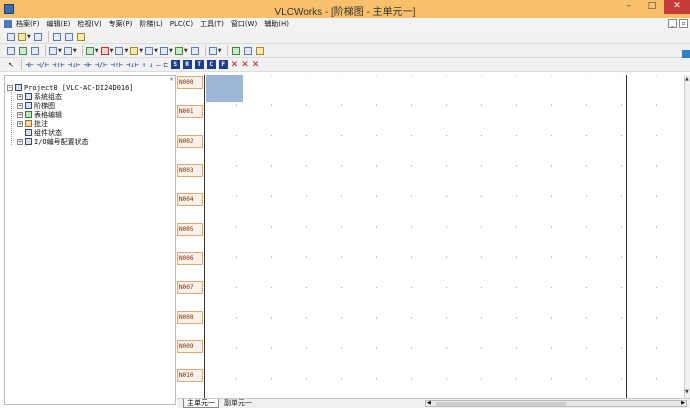 The height and width of the screenshot is (408, 690). What do you see at coordinates (132, 65) in the screenshot?
I see `parallel-falling-button: ⊣↓⊢` at bounding box center [132, 65].